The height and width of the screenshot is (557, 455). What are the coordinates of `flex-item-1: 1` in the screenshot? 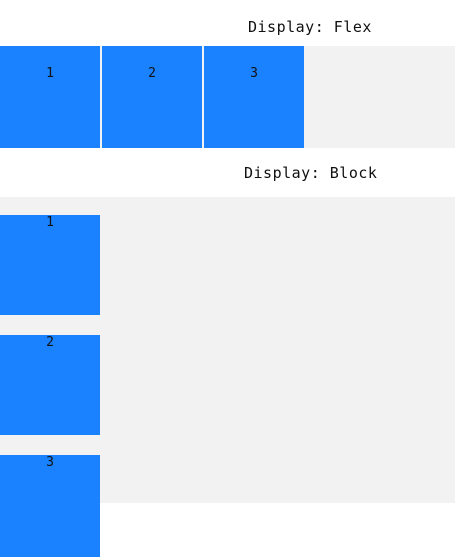 It's located at (51, 97).